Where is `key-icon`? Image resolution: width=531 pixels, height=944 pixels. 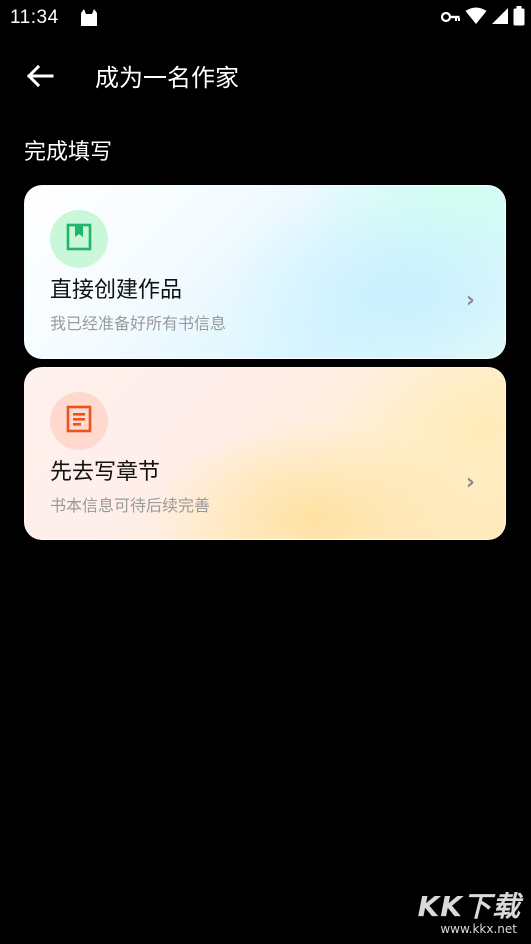
key-icon is located at coordinates (450, 18).